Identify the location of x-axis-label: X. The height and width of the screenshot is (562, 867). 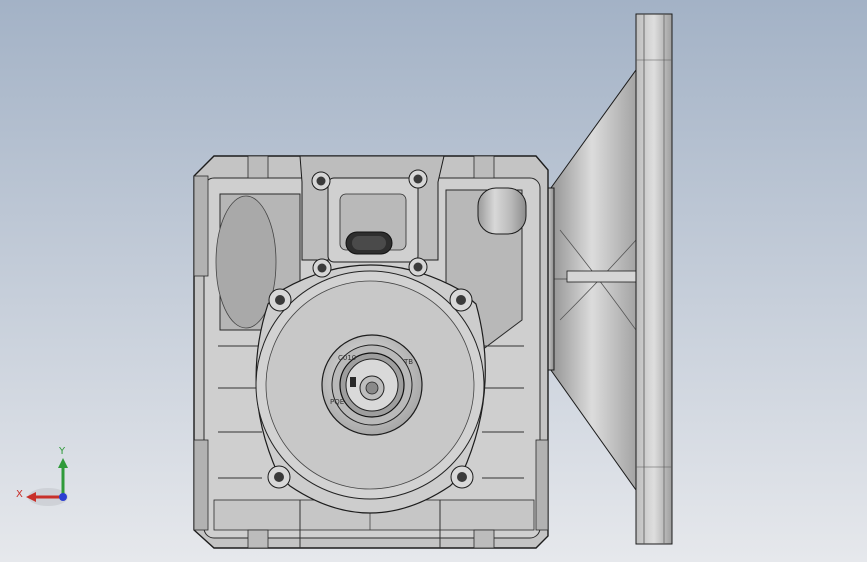
(19, 494).